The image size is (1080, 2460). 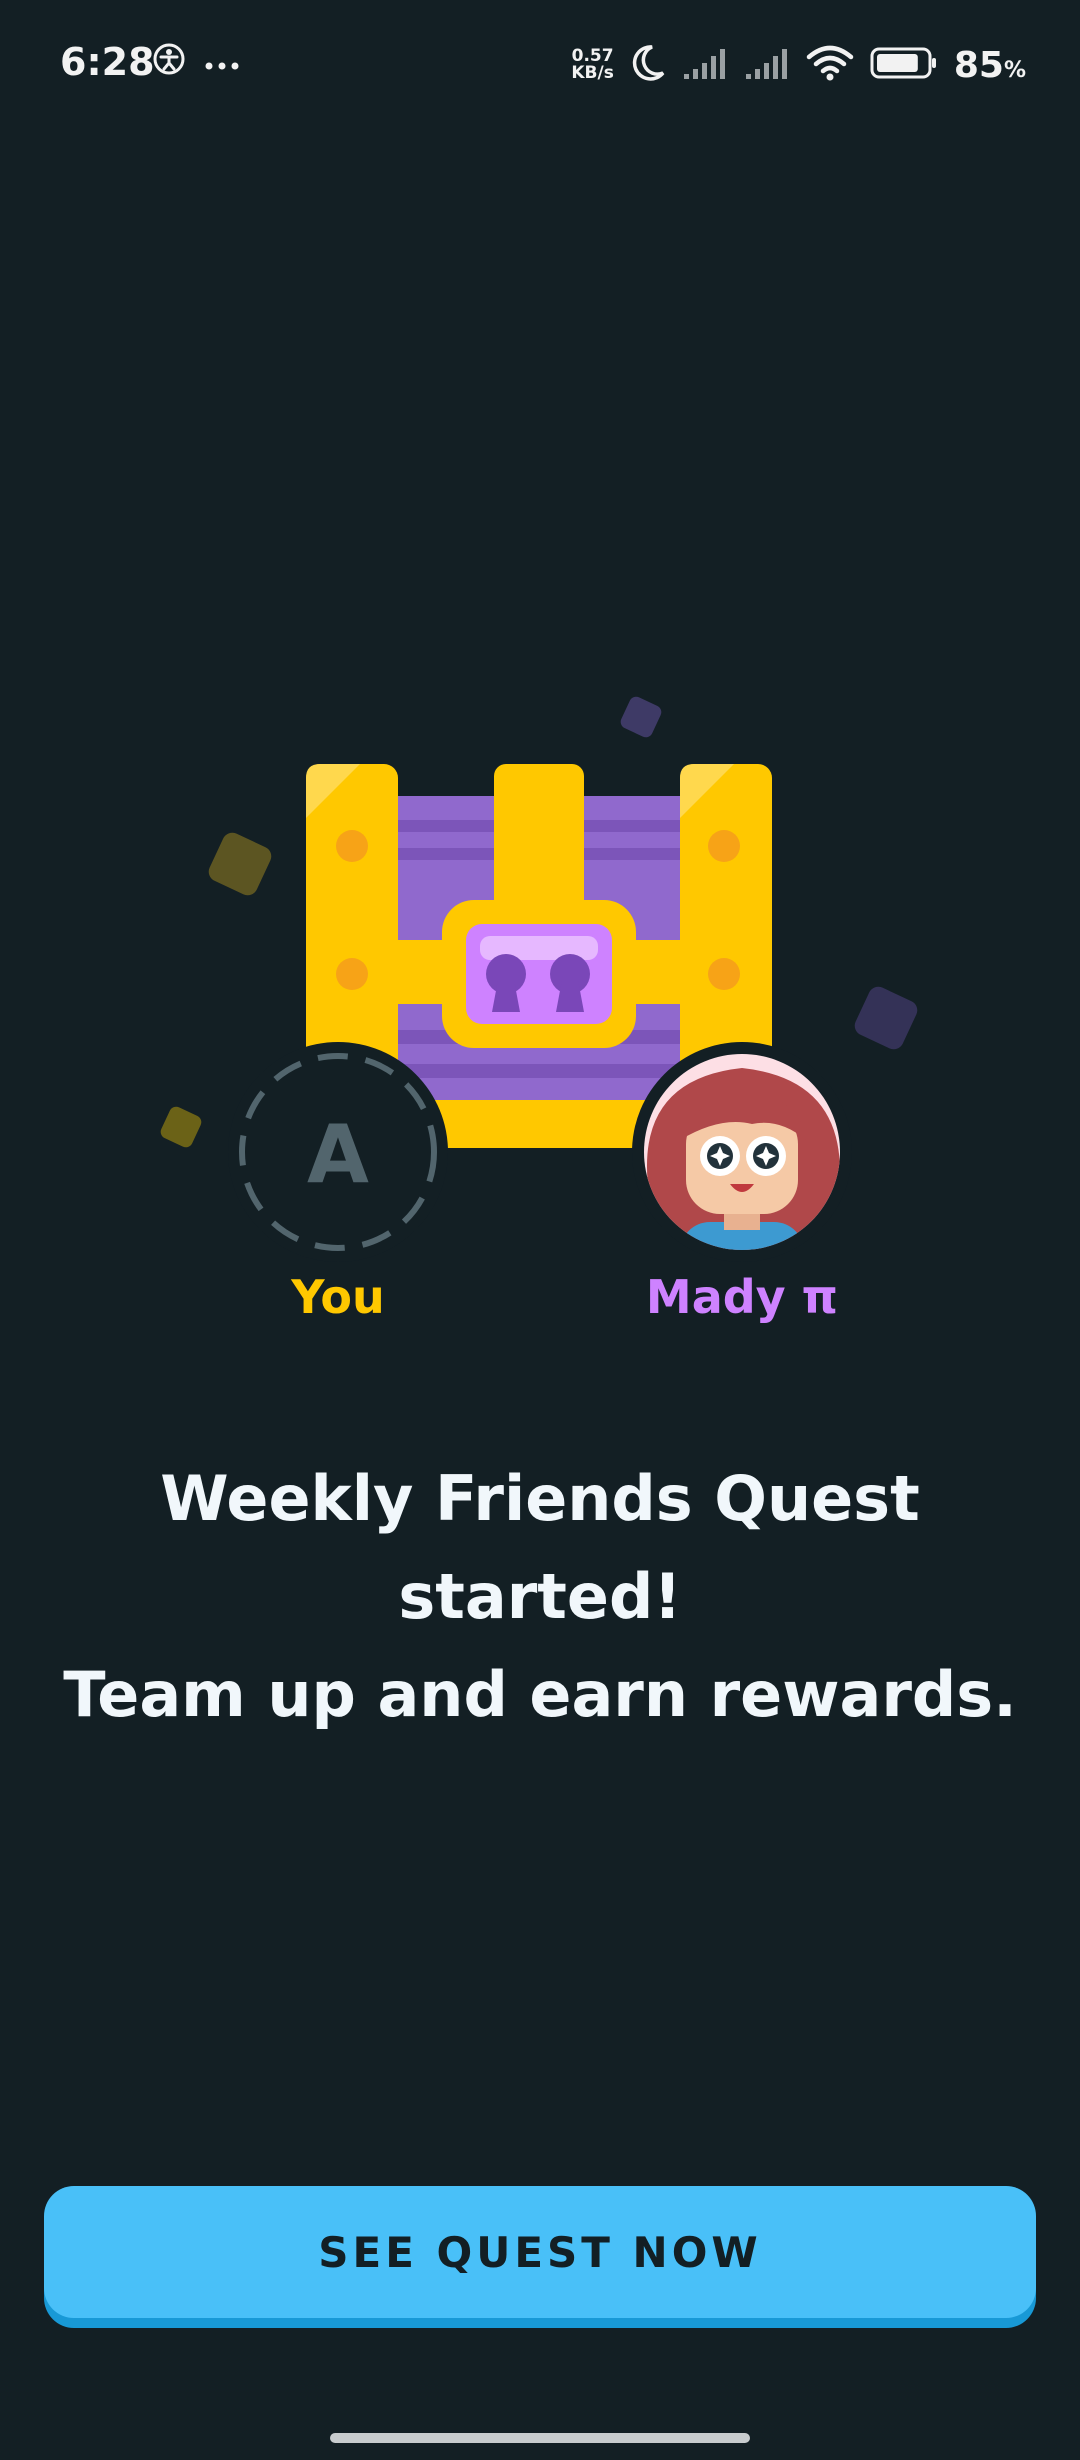 I want to click on you-avatar: A, so click(x=338, y=1152).